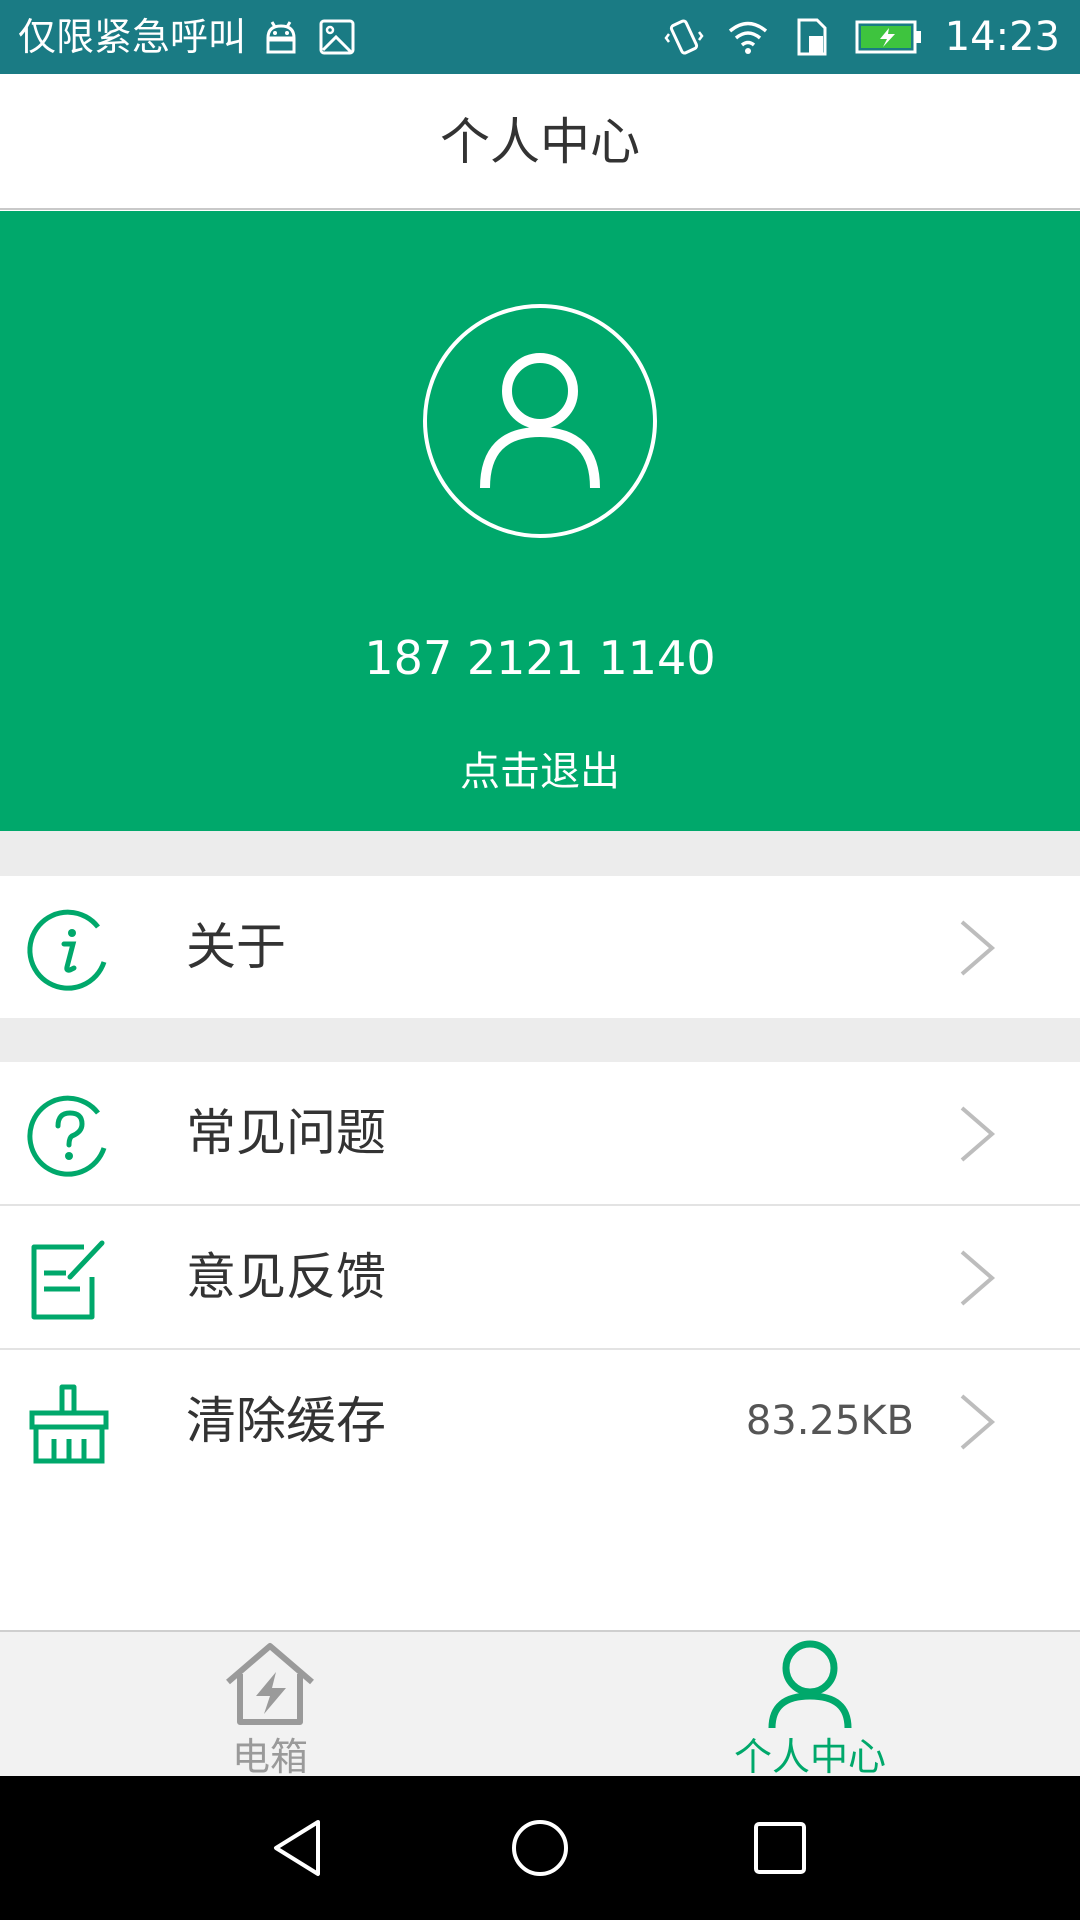  I want to click on status-right: 14:23, so click(861, 37).